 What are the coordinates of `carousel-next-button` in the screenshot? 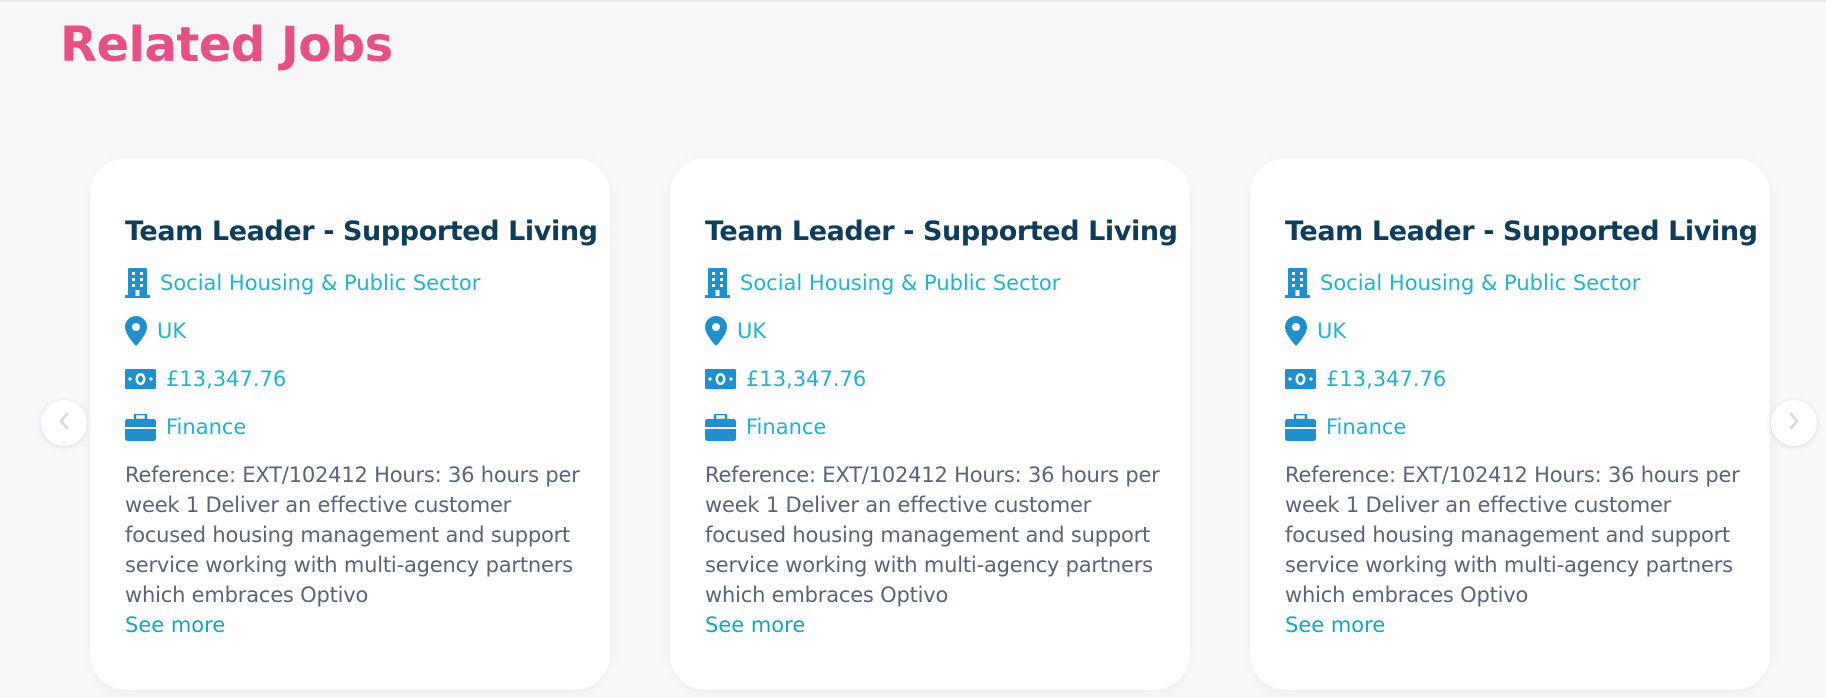 It's located at (1794, 423).